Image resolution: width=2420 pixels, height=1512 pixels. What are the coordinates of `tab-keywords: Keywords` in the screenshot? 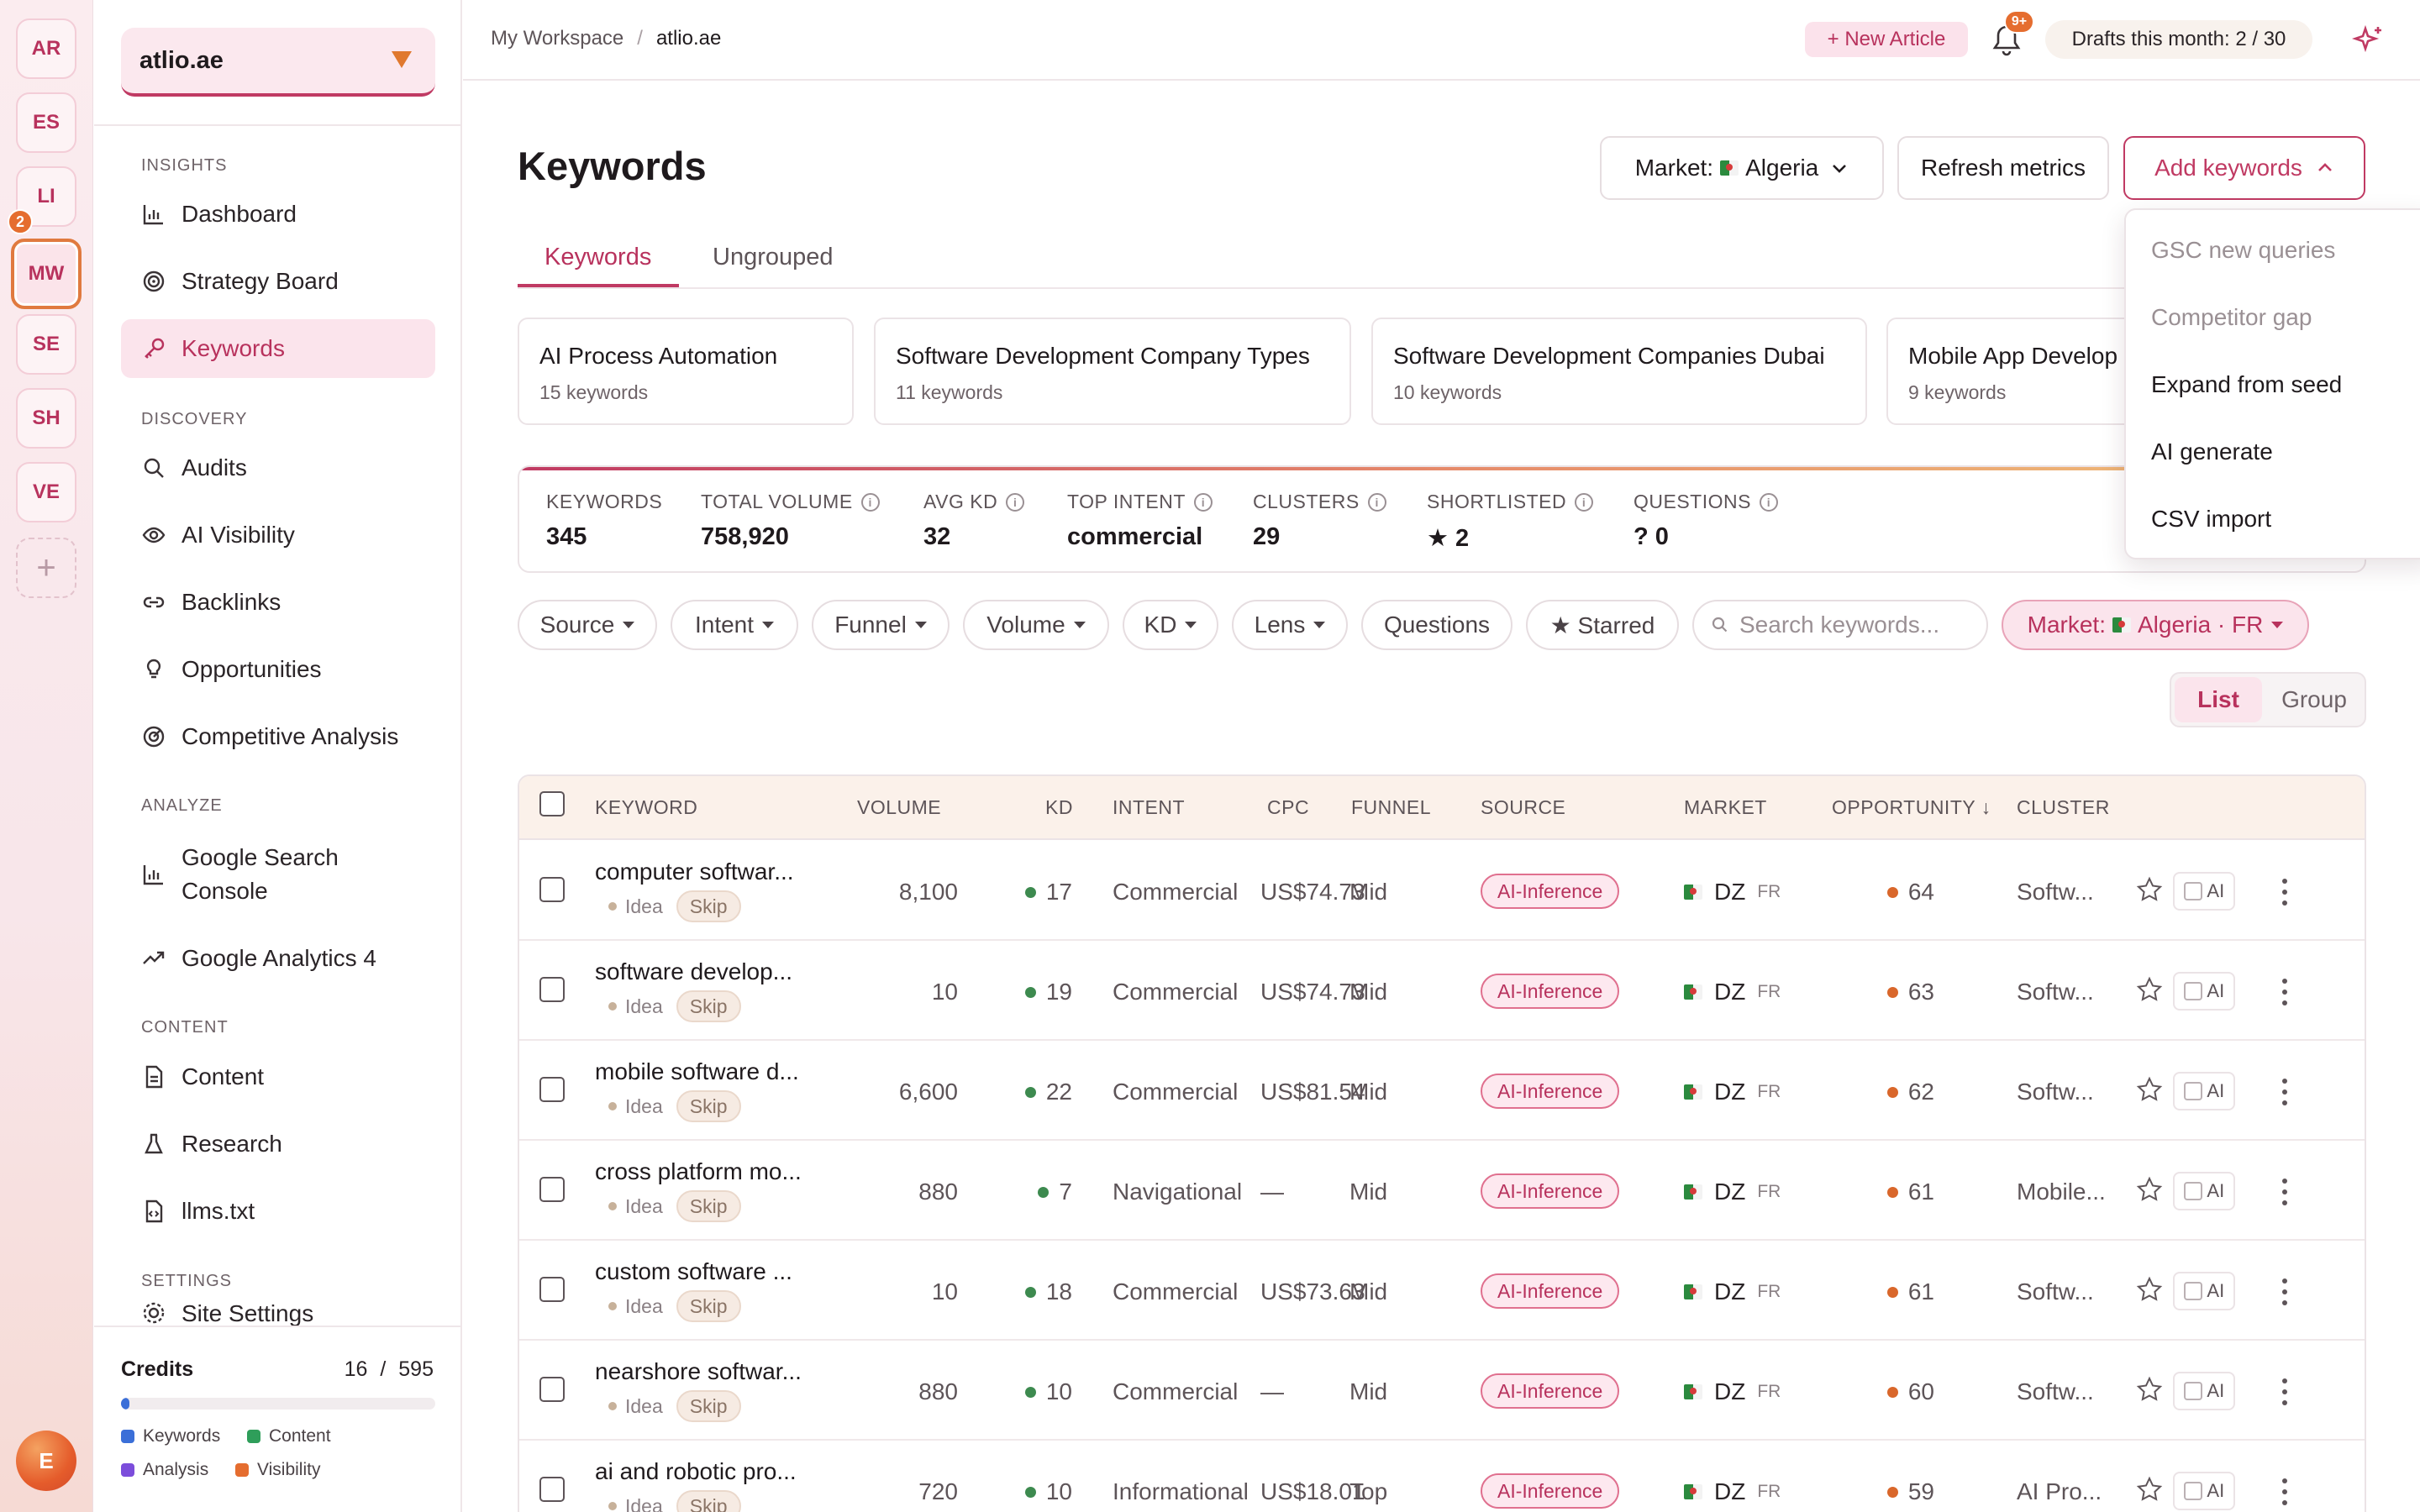 It's located at (597, 257).